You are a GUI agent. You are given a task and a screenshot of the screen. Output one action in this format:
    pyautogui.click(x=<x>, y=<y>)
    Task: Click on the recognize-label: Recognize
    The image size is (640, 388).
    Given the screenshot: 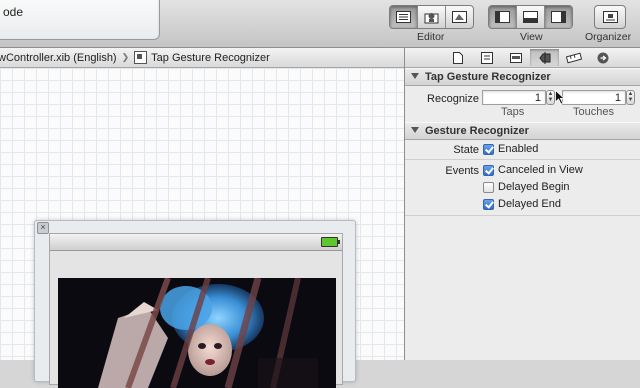 What is the action you would take?
    pyautogui.click(x=453, y=99)
    